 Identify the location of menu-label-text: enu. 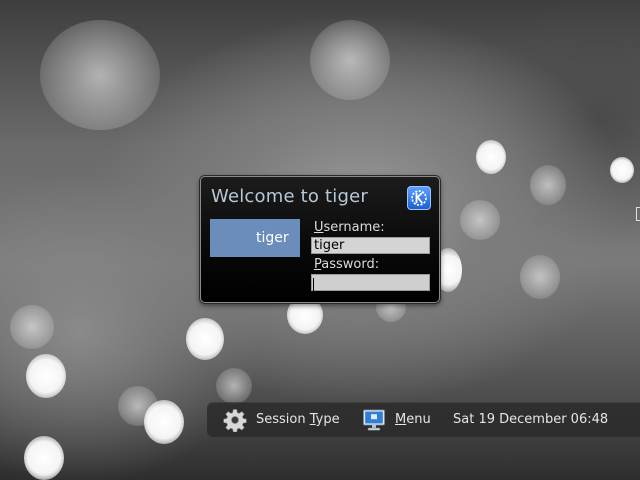
(418, 419).